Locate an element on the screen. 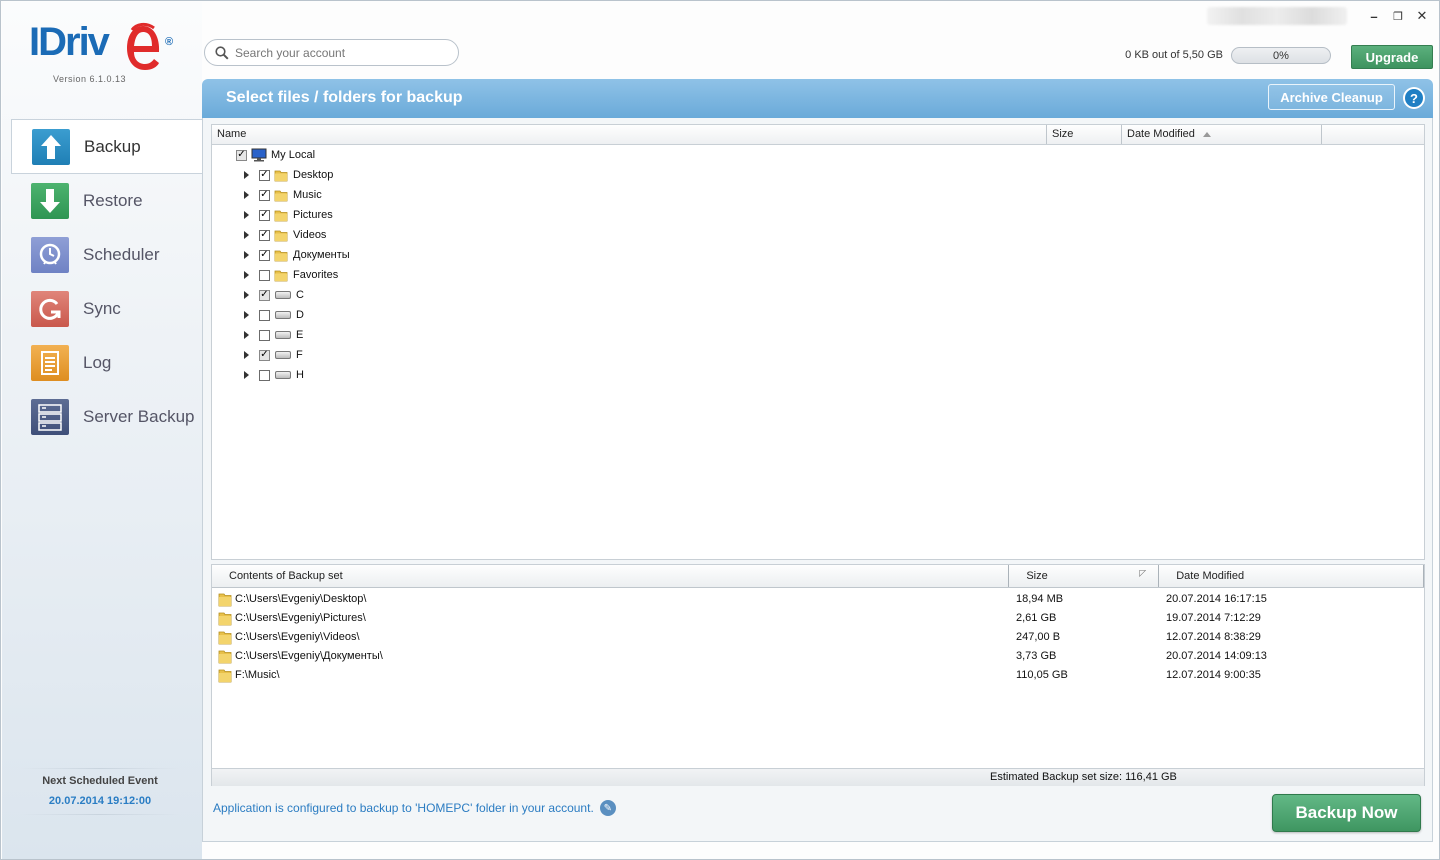  tree-row: ✓ F is located at coordinates (273, 355).